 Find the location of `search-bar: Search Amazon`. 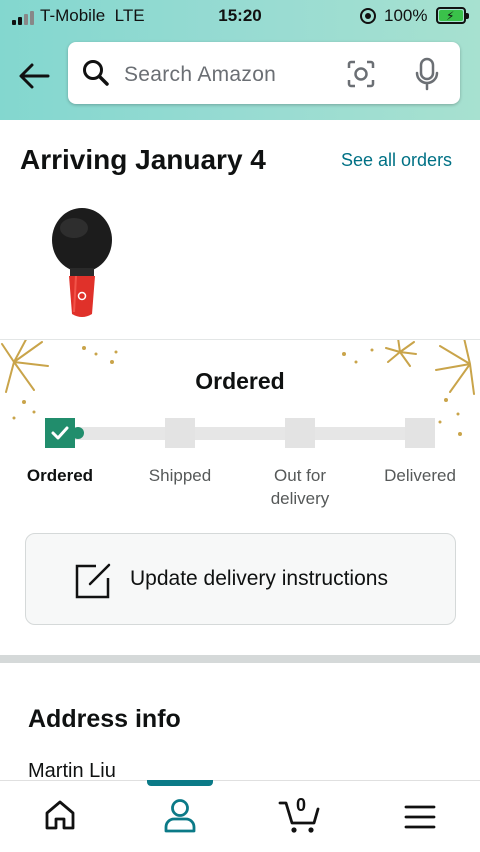

search-bar: Search Amazon is located at coordinates (264, 73).